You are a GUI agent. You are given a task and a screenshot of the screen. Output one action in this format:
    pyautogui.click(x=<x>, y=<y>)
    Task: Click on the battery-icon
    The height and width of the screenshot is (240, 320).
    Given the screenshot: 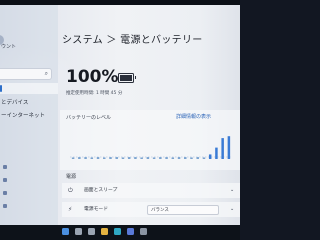 What is the action you would take?
    pyautogui.click(x=127, y=78)
    